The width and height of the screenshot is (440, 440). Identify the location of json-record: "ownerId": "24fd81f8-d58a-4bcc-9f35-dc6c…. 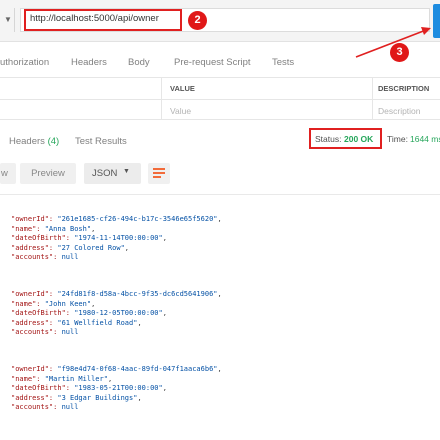
(116, 314).